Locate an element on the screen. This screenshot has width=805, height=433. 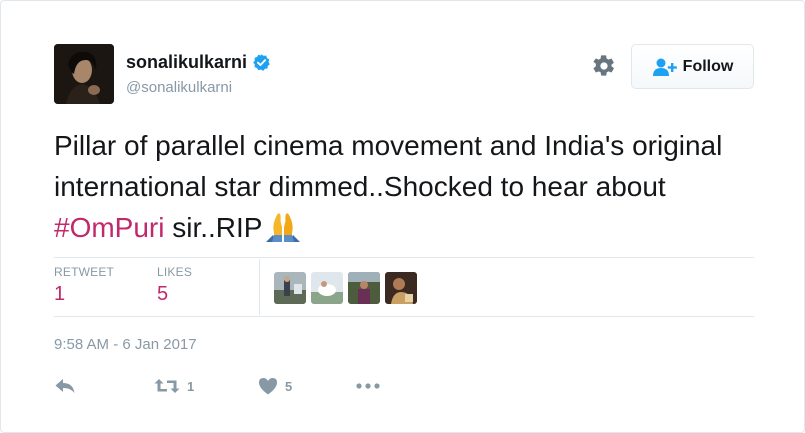
more-icon is located at coordinates (368, 386).